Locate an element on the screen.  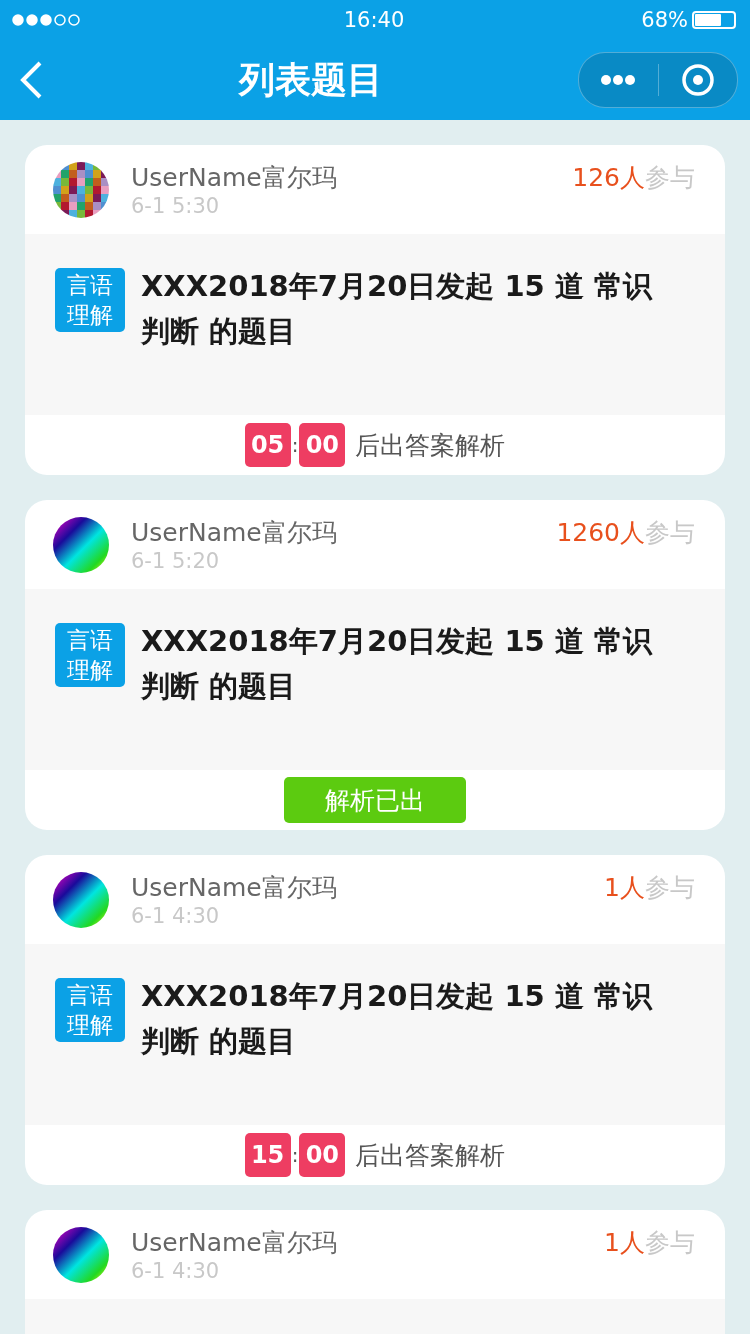
status-time: 16:40 is located at coordinates (374, 20).